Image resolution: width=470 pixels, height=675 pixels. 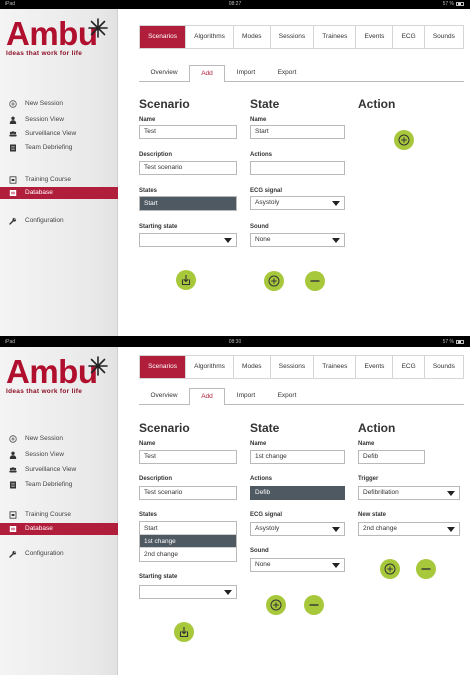 What do you see at coordinates (297, 168) in the screenshot?
I see `state-actions-list` at bounding box center [297, 168].